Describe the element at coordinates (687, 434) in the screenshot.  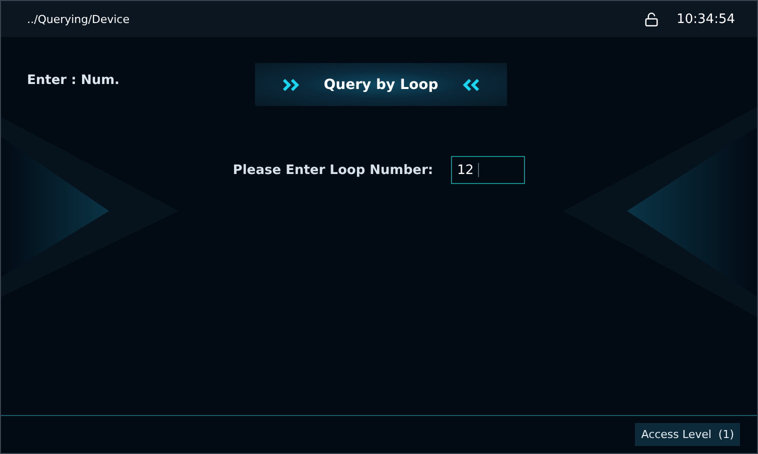
I see `access-level-badge: Access Level (1)` at that location.